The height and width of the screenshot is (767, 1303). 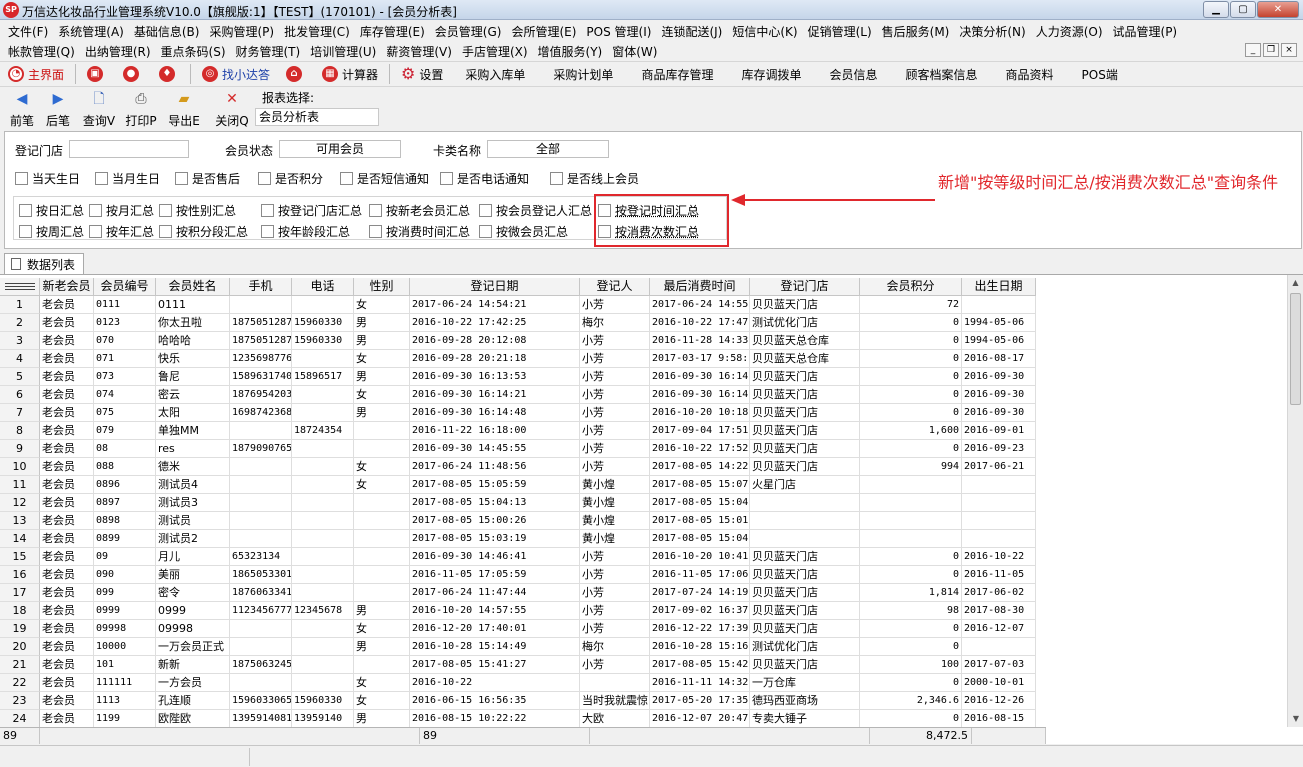 What do you see at coordinates (1243, 9) in the screenshot?
I see `maximize-button: ▢` at bounding box center [1243, 9].